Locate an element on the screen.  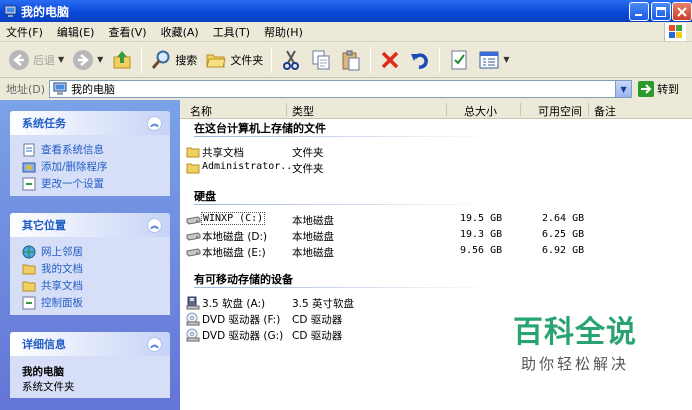
title-bar: 我的电脑 is located at coordinates (346, 11).